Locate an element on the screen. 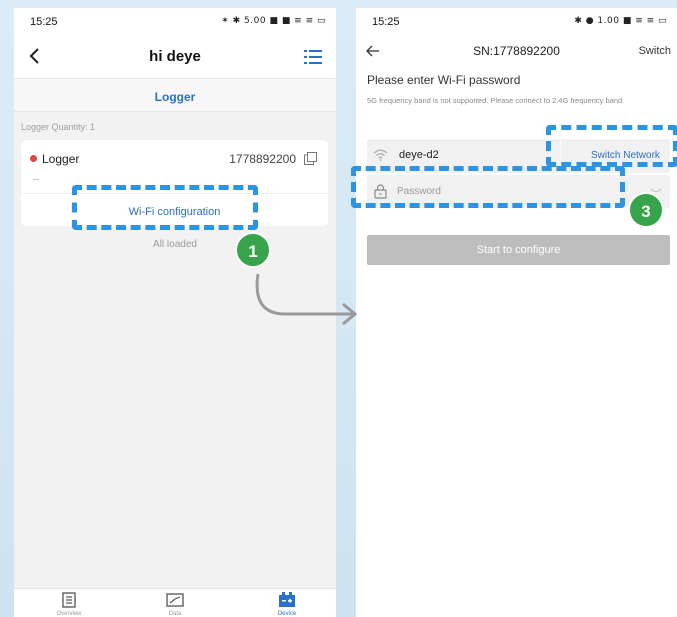 This screenshot has height=617, width=677. step-1-badge: 1 is located at coordinates (253, 250).